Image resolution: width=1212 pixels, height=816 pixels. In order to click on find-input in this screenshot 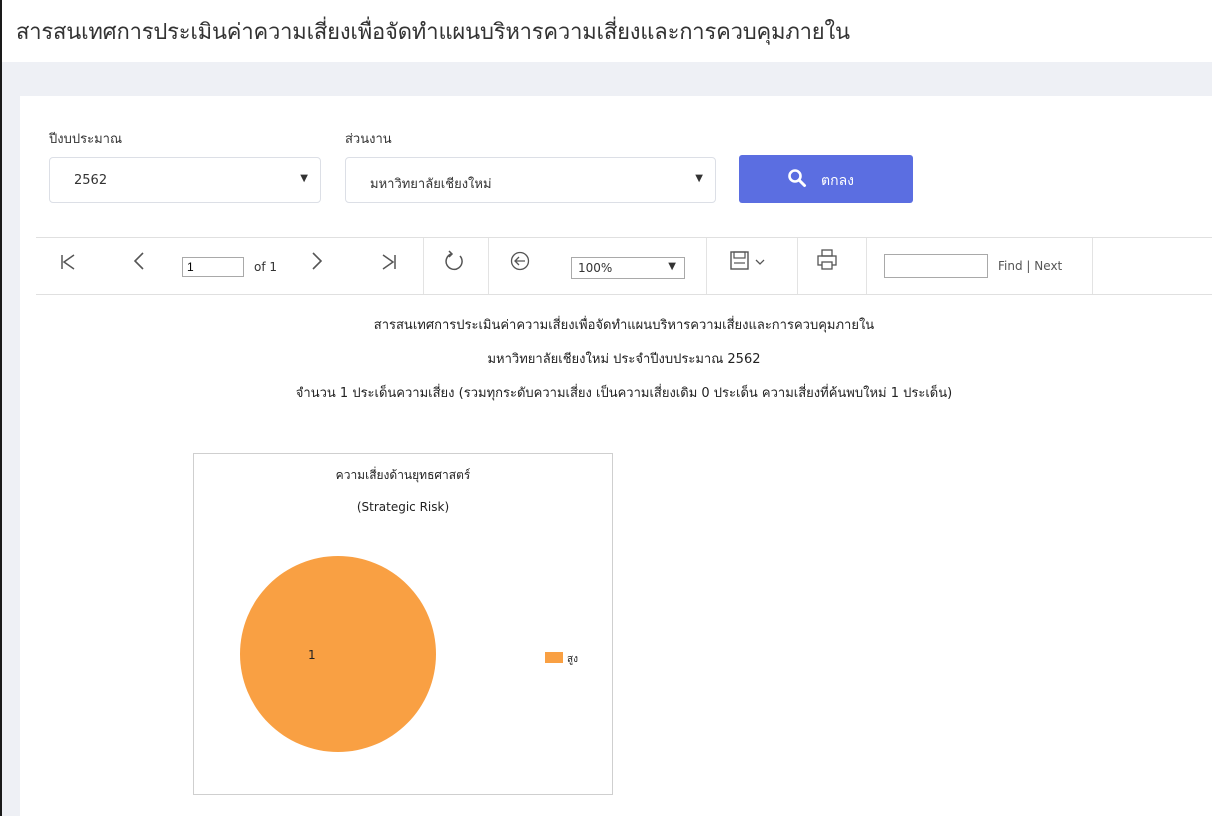, I will do `click(936, 266)`.